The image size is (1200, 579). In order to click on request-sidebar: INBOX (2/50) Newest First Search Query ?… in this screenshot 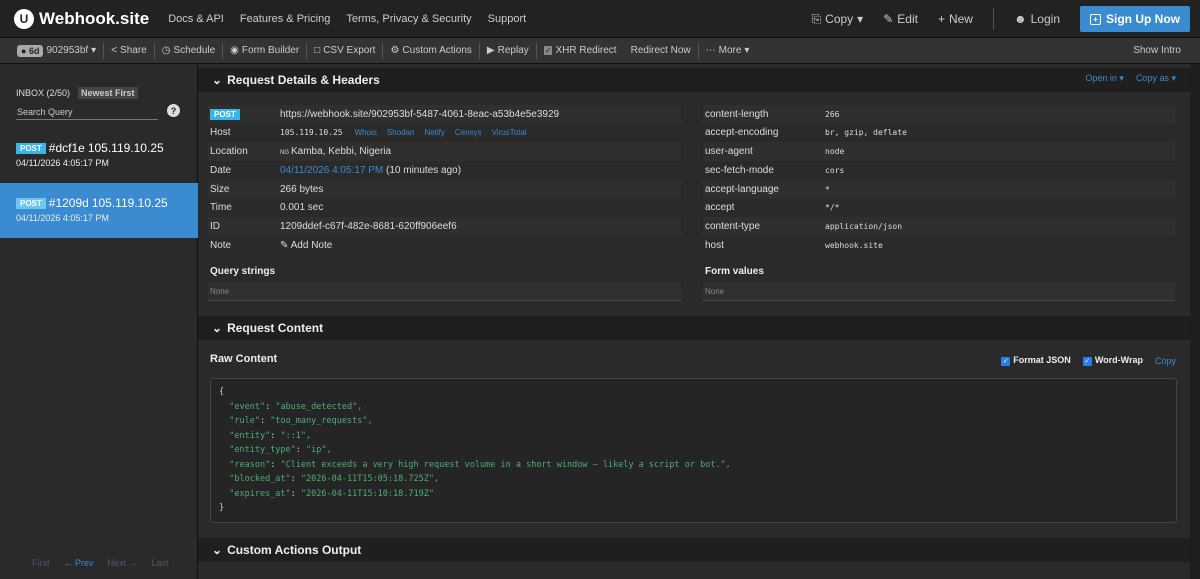, I will do `click(99, 321)`.